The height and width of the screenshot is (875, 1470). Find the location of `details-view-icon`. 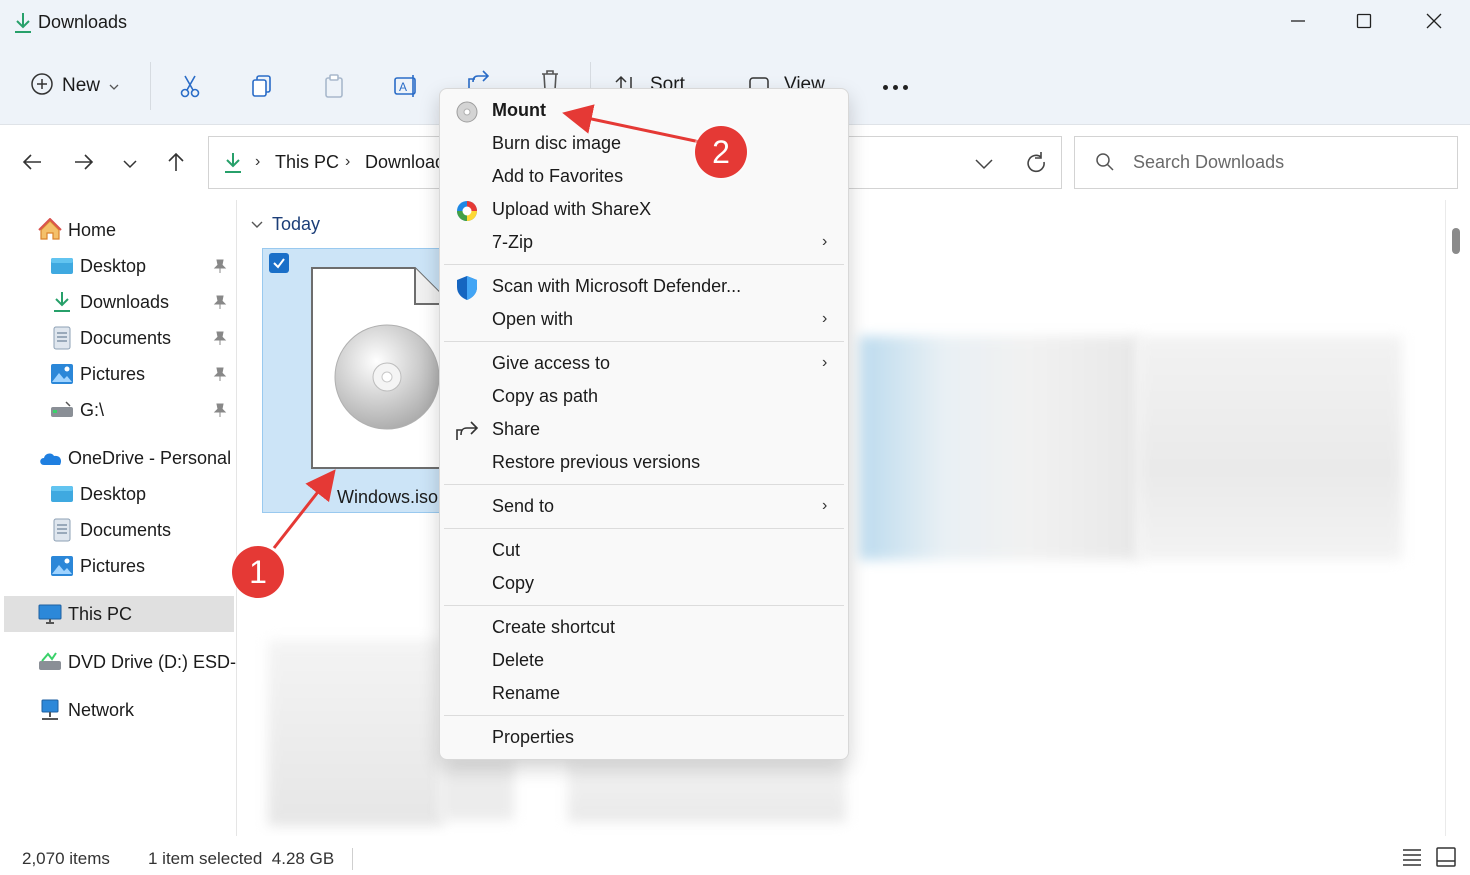

details-view-icon is located at coordinates (1412, 857).